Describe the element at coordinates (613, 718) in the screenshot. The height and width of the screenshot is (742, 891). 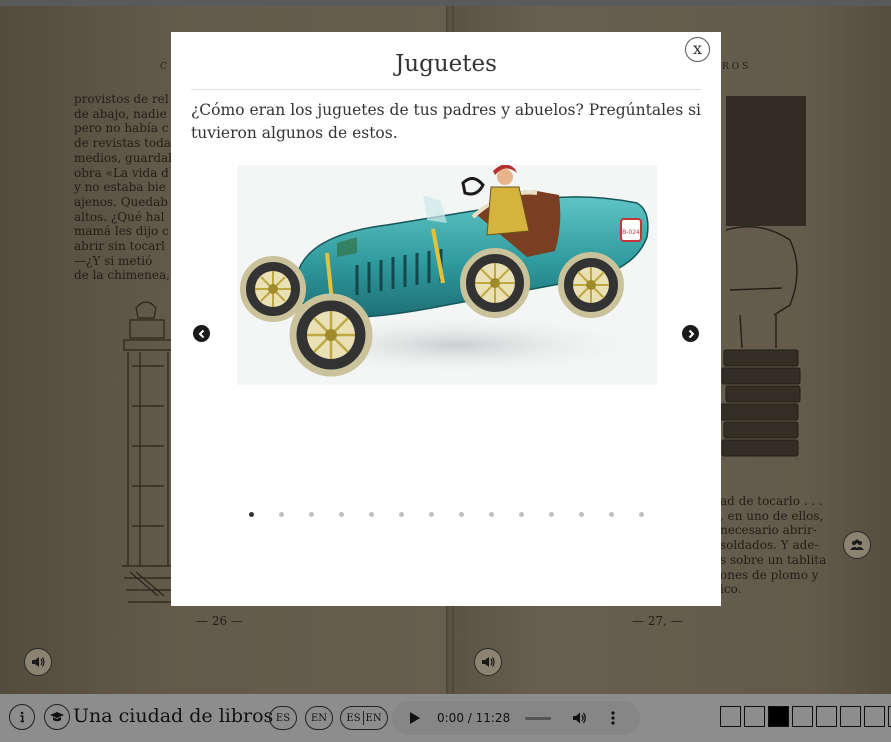
I see `more-vertical-icon` at that location.